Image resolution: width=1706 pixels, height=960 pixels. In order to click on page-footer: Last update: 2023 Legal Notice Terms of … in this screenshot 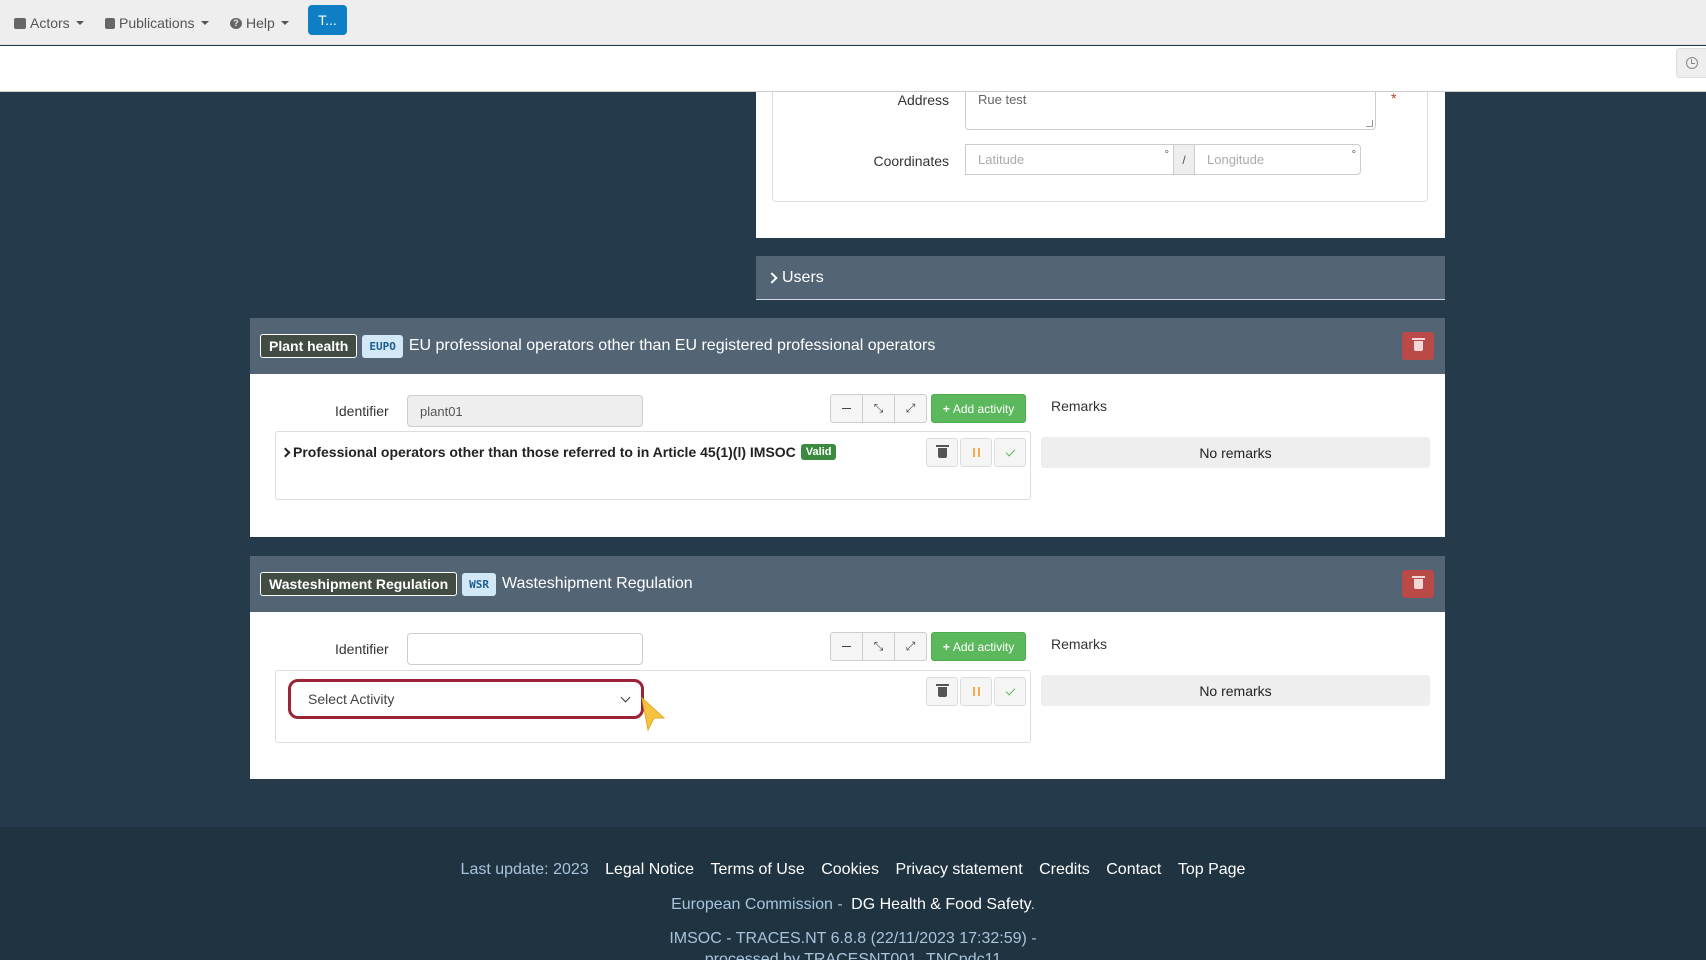, I will do `click(853, 893)`.